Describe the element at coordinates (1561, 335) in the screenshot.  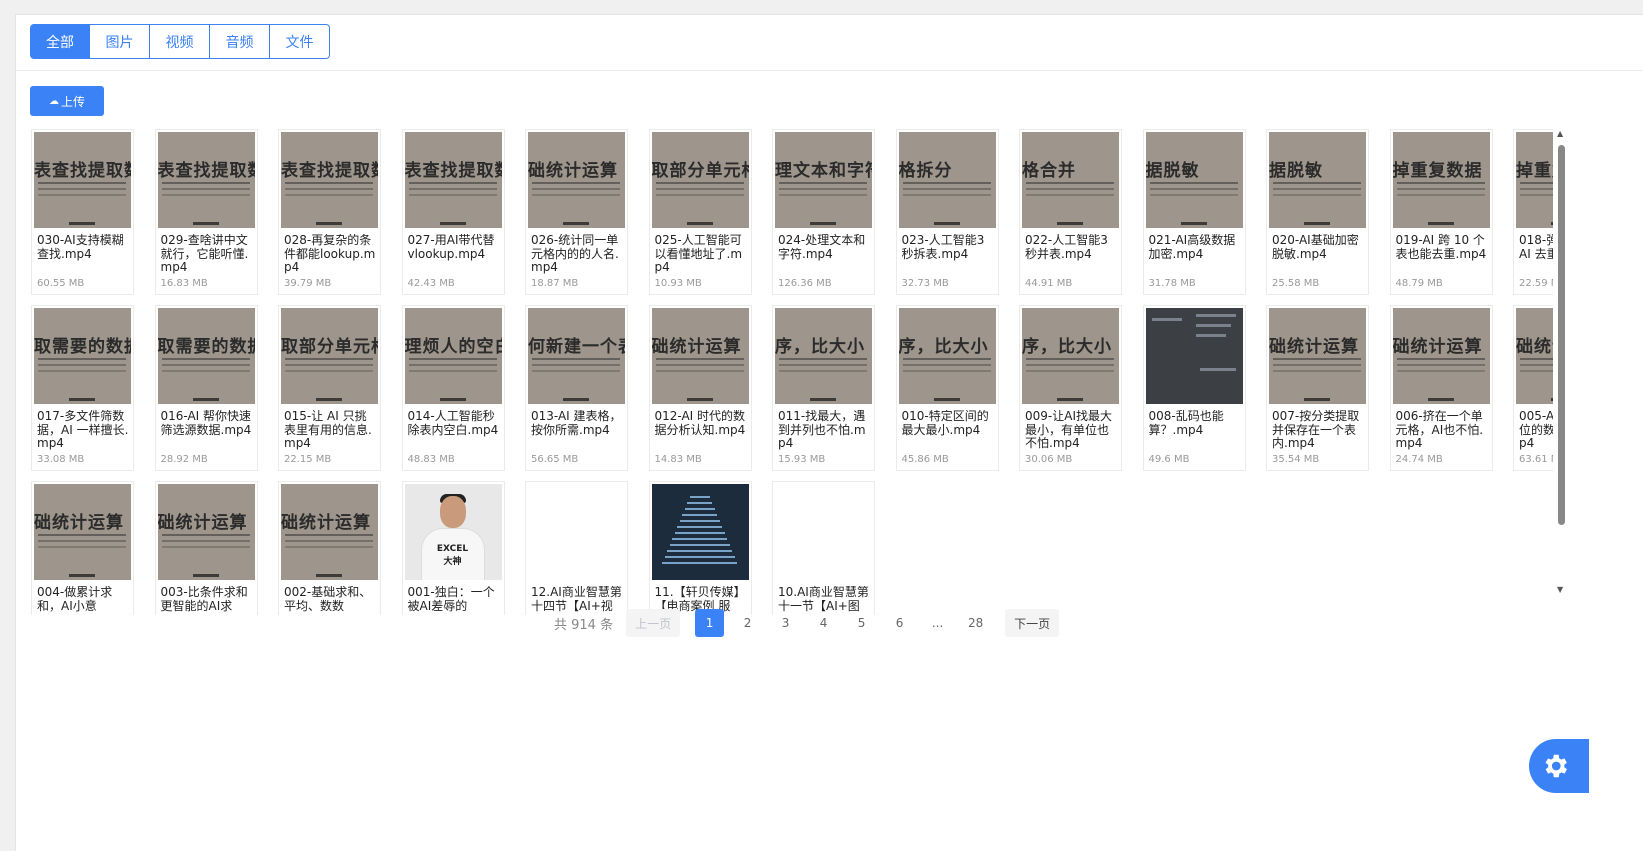
I see `scrollbar-thumb` at that location.